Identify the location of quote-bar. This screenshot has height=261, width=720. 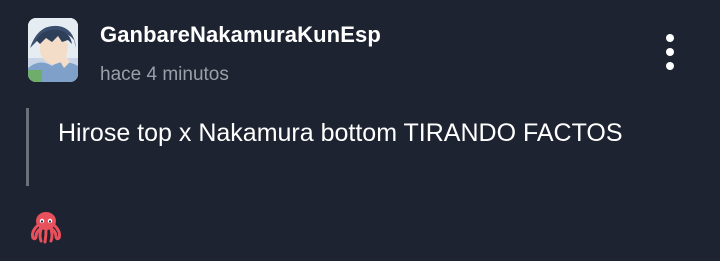
(27, 147).